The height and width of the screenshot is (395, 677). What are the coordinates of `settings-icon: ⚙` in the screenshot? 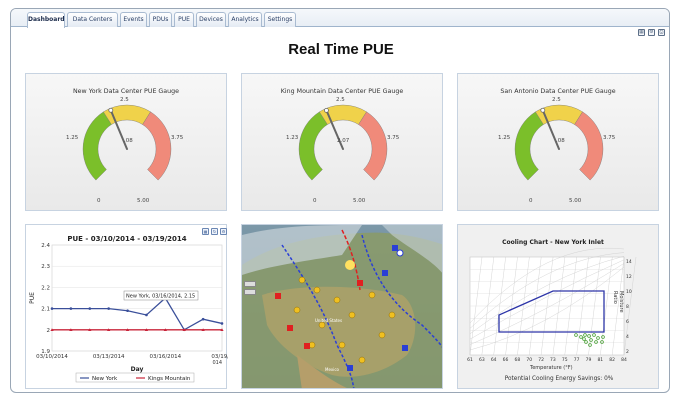 It's located at (651, 32).